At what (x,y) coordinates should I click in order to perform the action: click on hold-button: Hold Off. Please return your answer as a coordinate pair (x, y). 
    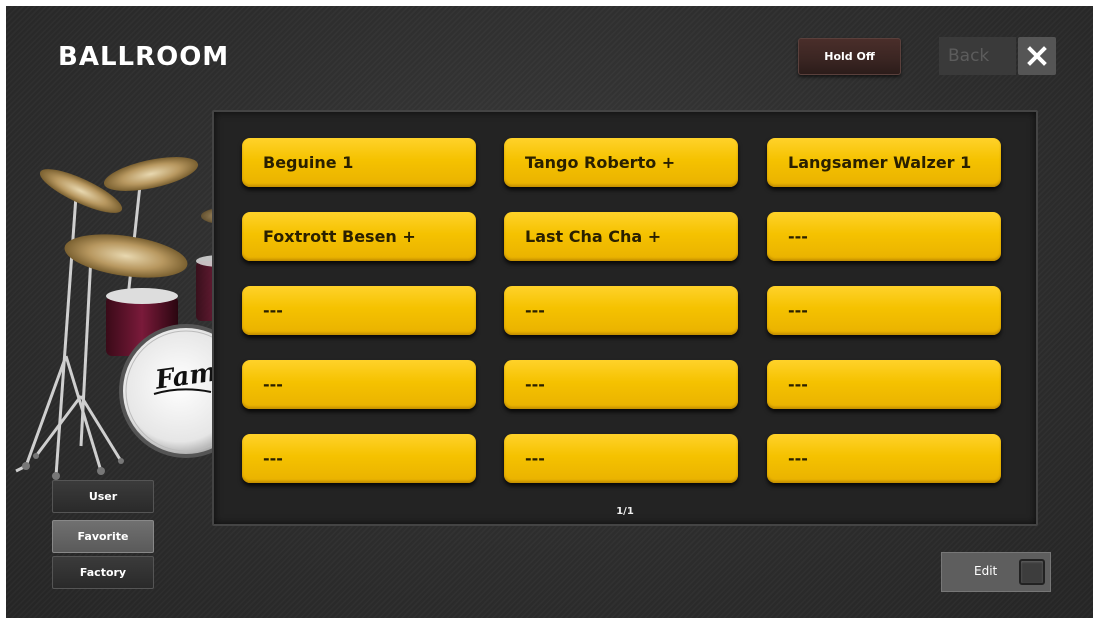
    Looking at the image, I should click on (849, 56).